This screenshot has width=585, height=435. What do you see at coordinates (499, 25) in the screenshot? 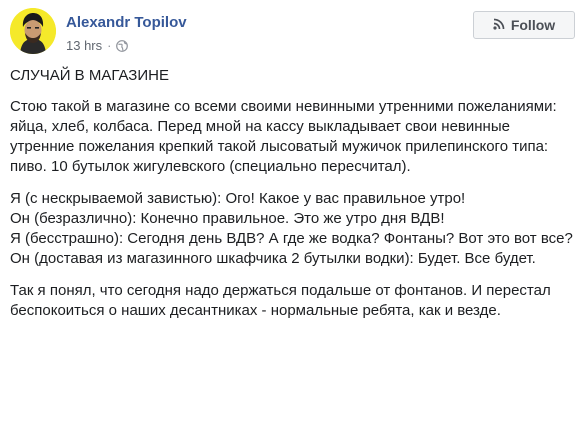
I see `rss-icon` at bounding box center [499, 25].